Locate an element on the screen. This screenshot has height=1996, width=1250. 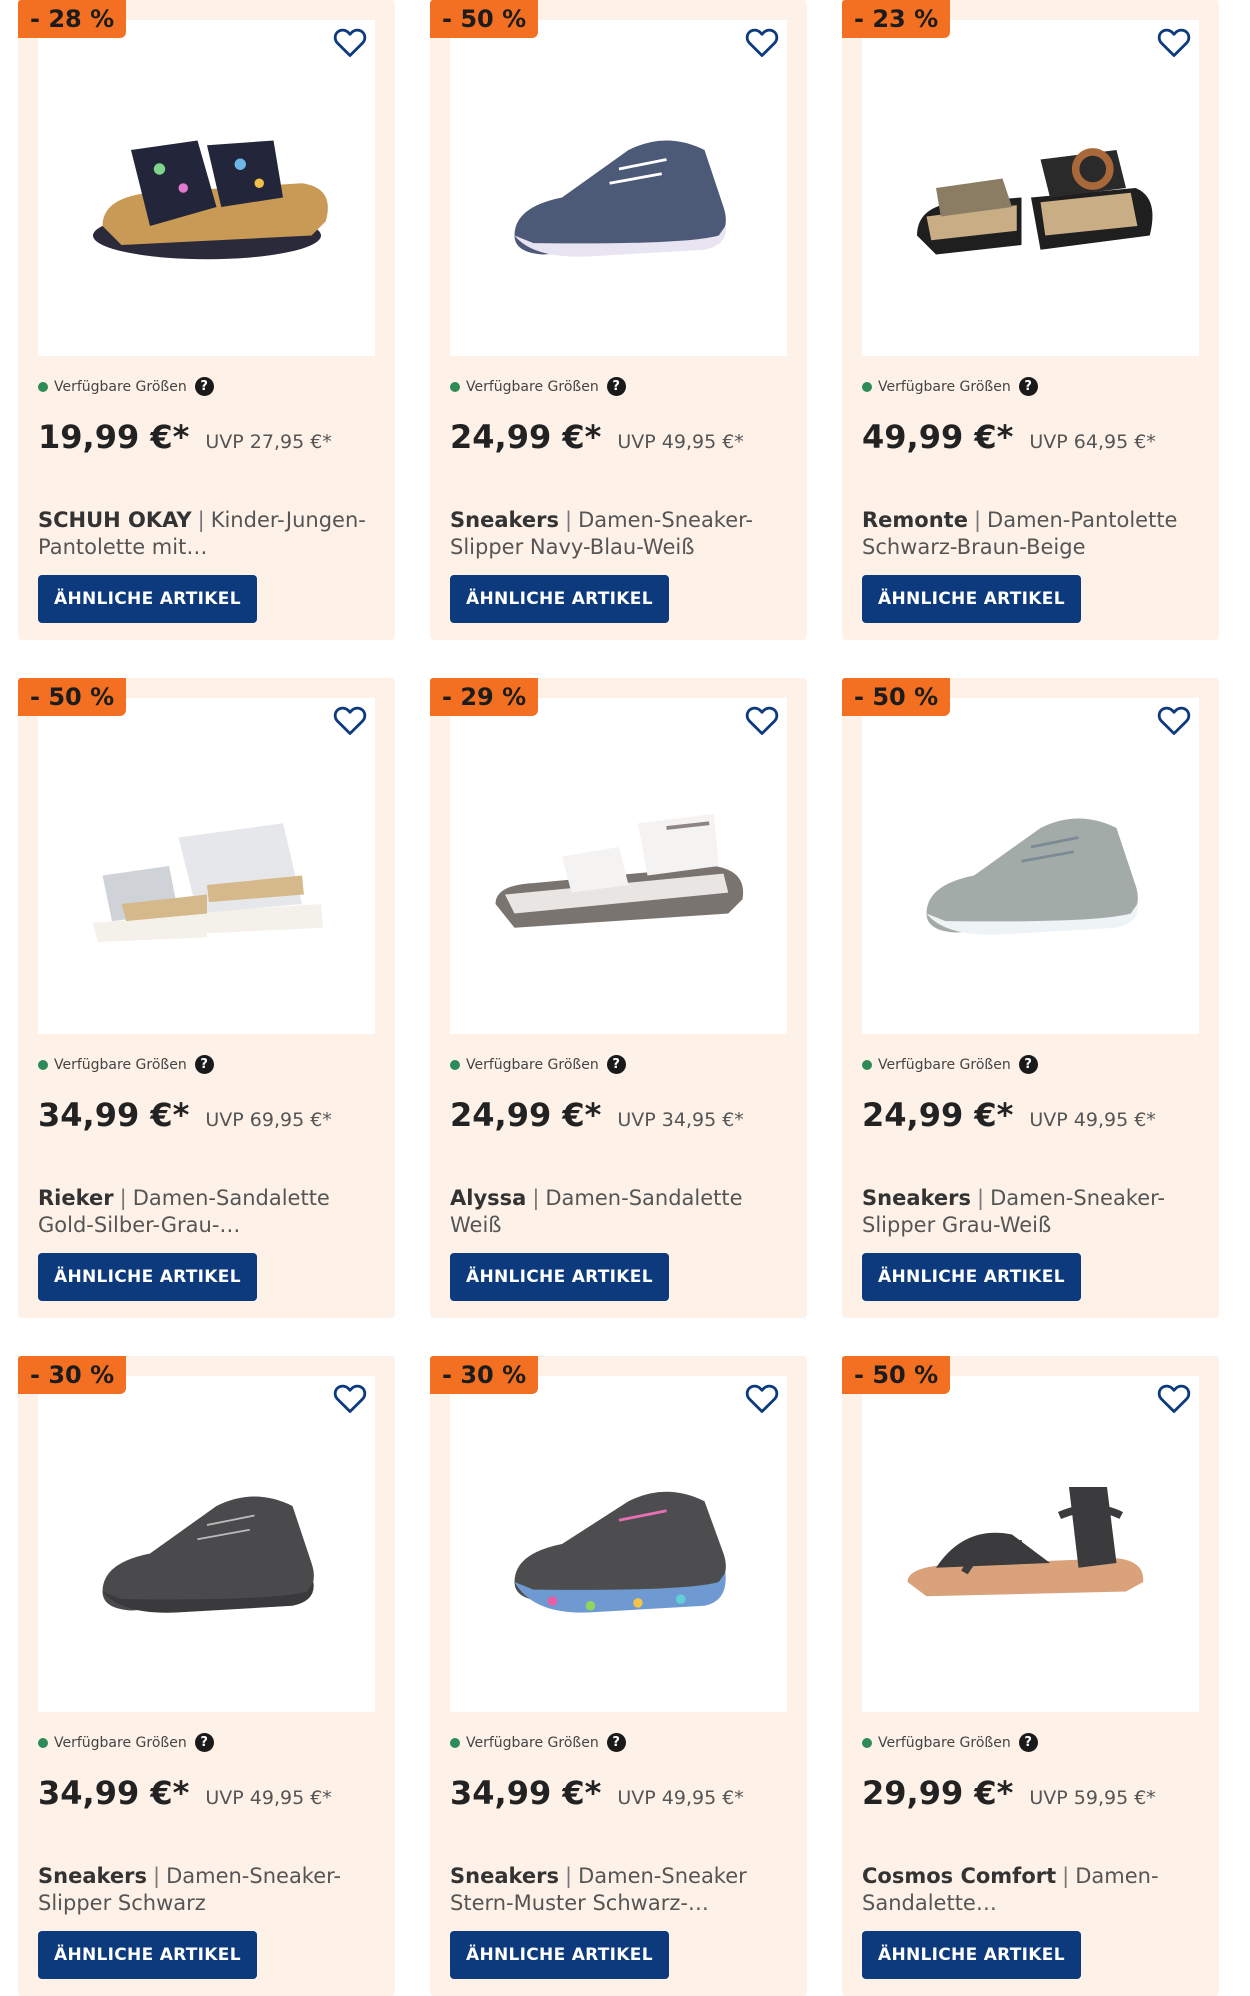
price-row: 24,99 €* UVP 34,95 €* is located at coordinates (597, 1115).